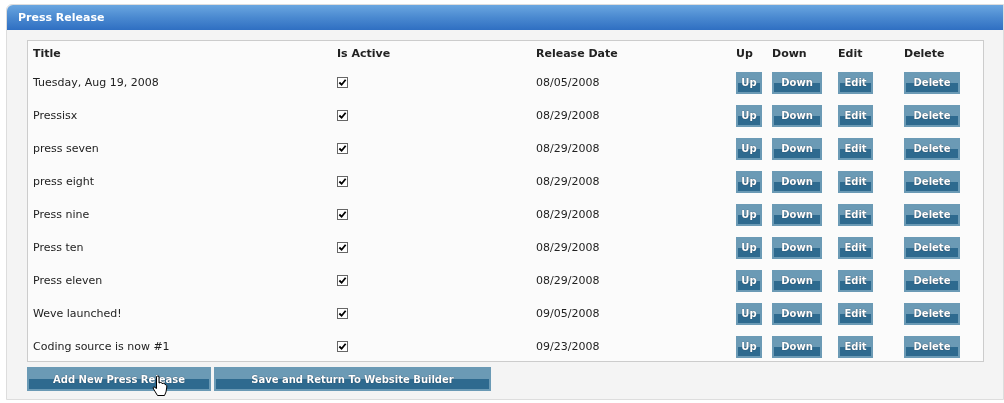 The width and height of the screenshot is (1004, 403). Describe the element at coordinates (68, 280) in the screenshot. I see `table-cell: Press eleven` at that location.